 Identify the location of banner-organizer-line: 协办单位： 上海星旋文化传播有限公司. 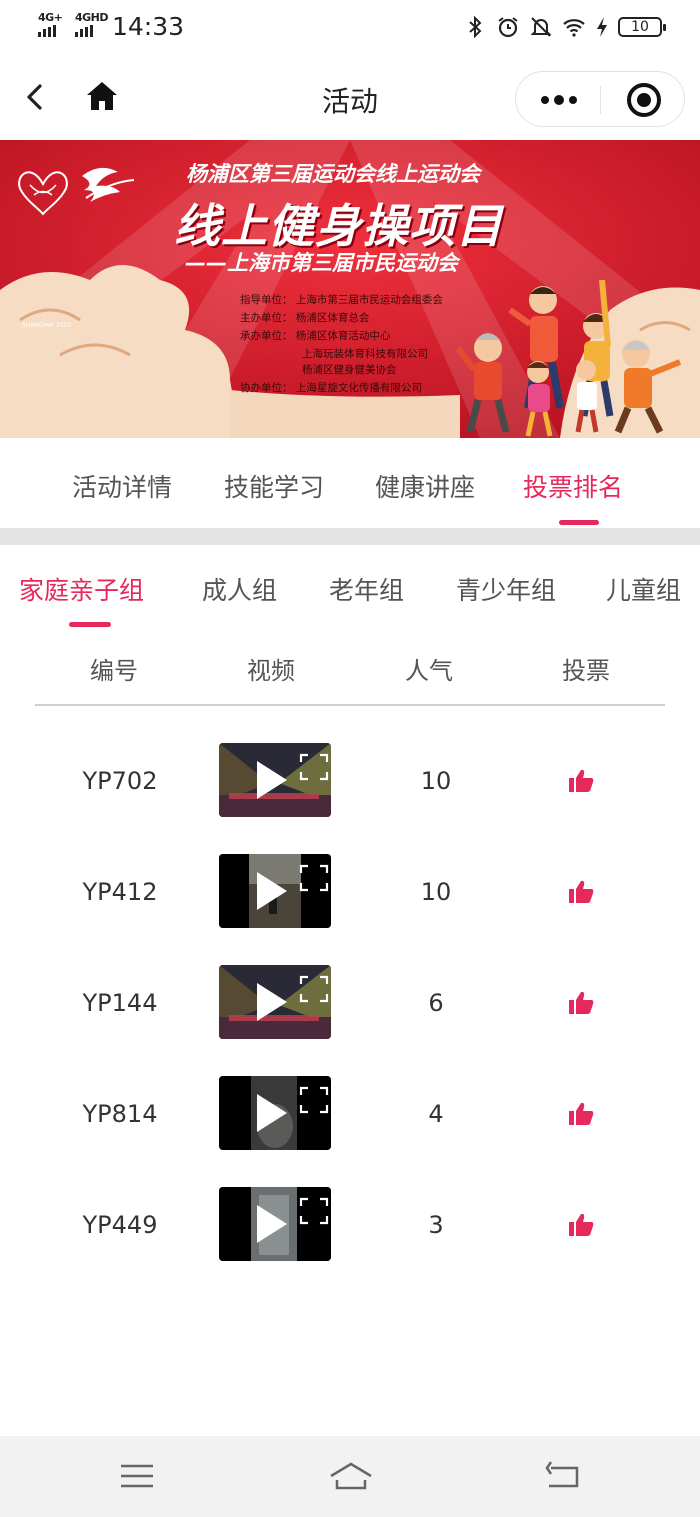
(331, 388).